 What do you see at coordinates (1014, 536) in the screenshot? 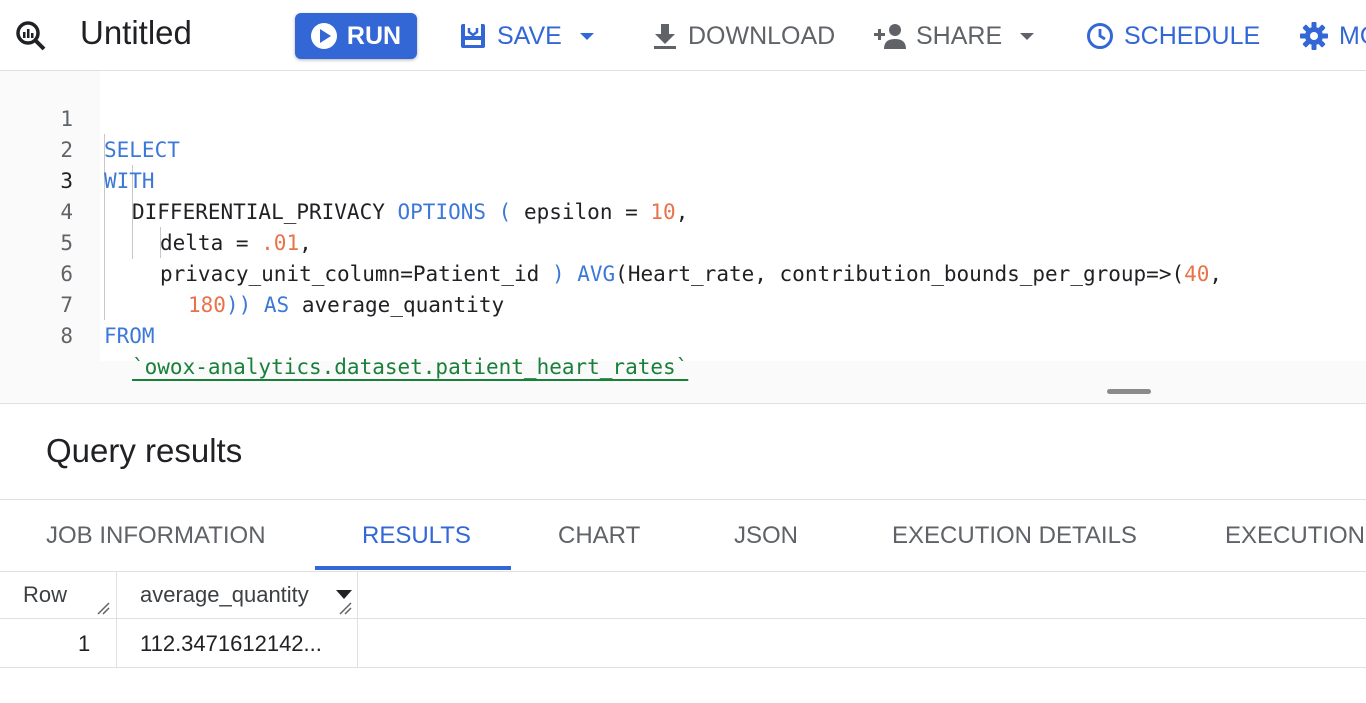
I see `tab-execution-details: EXECUTION DETAILS` at bounding box center [1014, 536].